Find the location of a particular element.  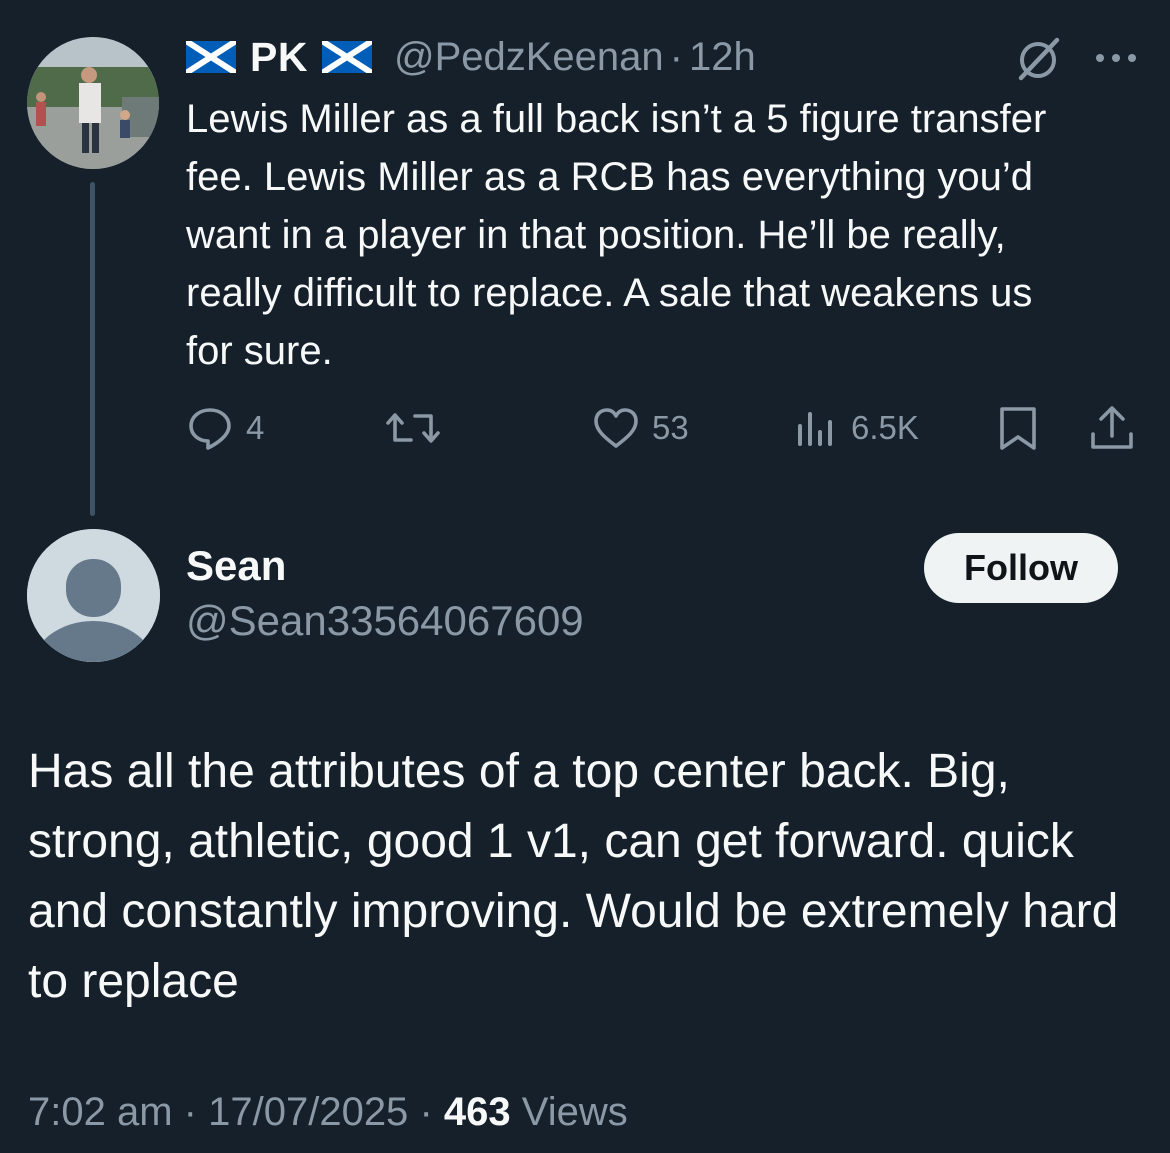

parent-header: PK @PedzKeenan · 12h is located at coordinates (470, 57).